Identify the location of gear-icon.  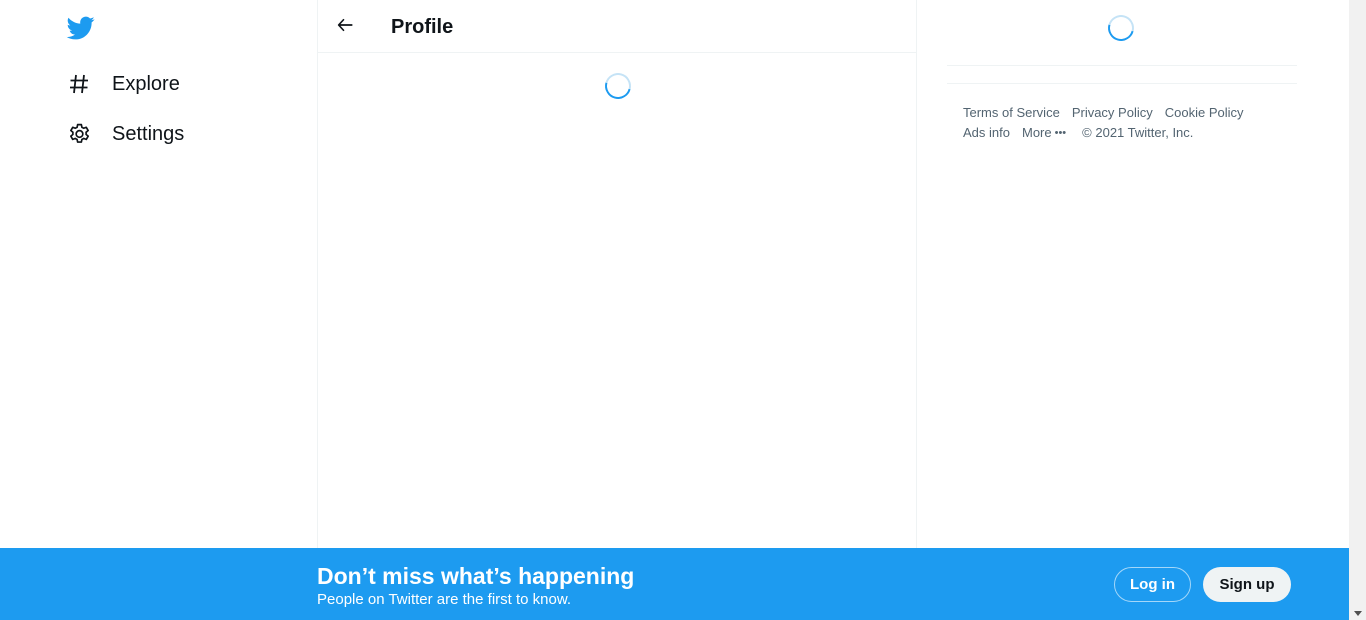
(79, 134).